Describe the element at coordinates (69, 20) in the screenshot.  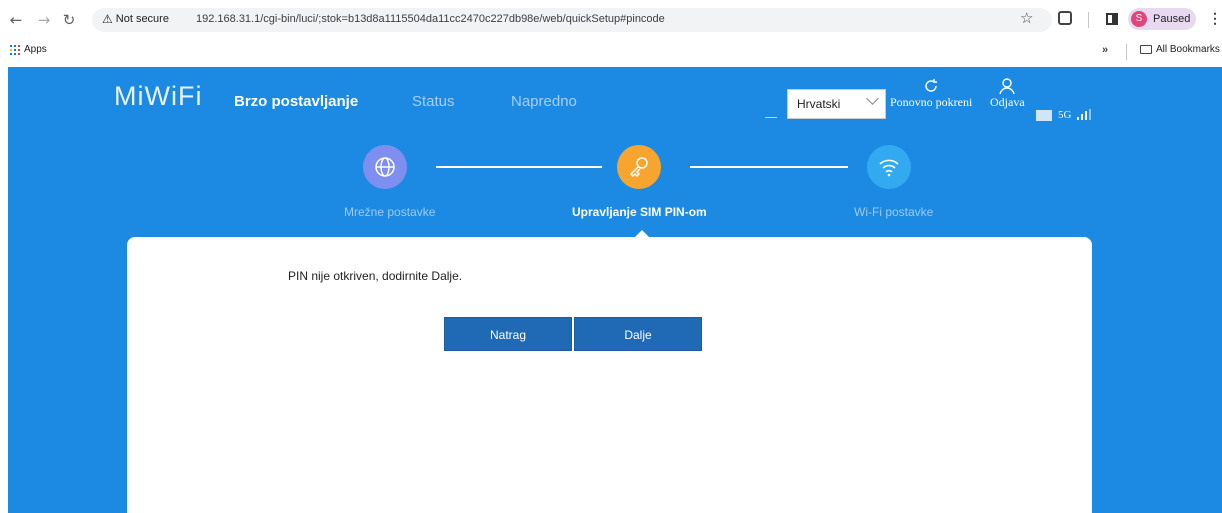
I see `reload-icon: ↻` at that location.